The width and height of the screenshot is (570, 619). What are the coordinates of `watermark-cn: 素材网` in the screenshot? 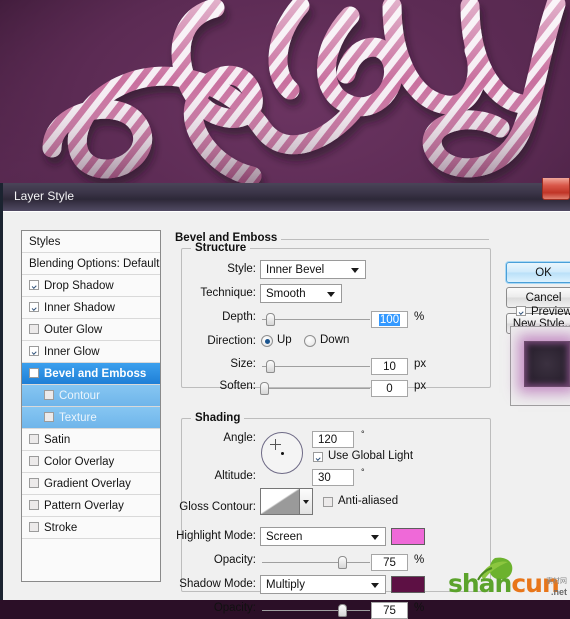 It's located at (556, 581).